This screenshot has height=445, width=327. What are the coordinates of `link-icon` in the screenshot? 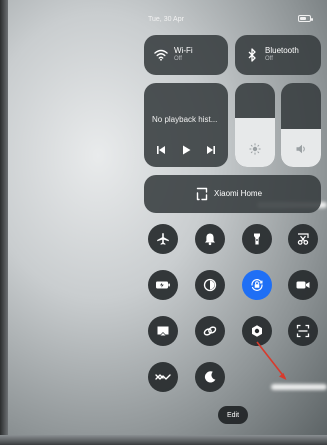 It's located at (210, 331).